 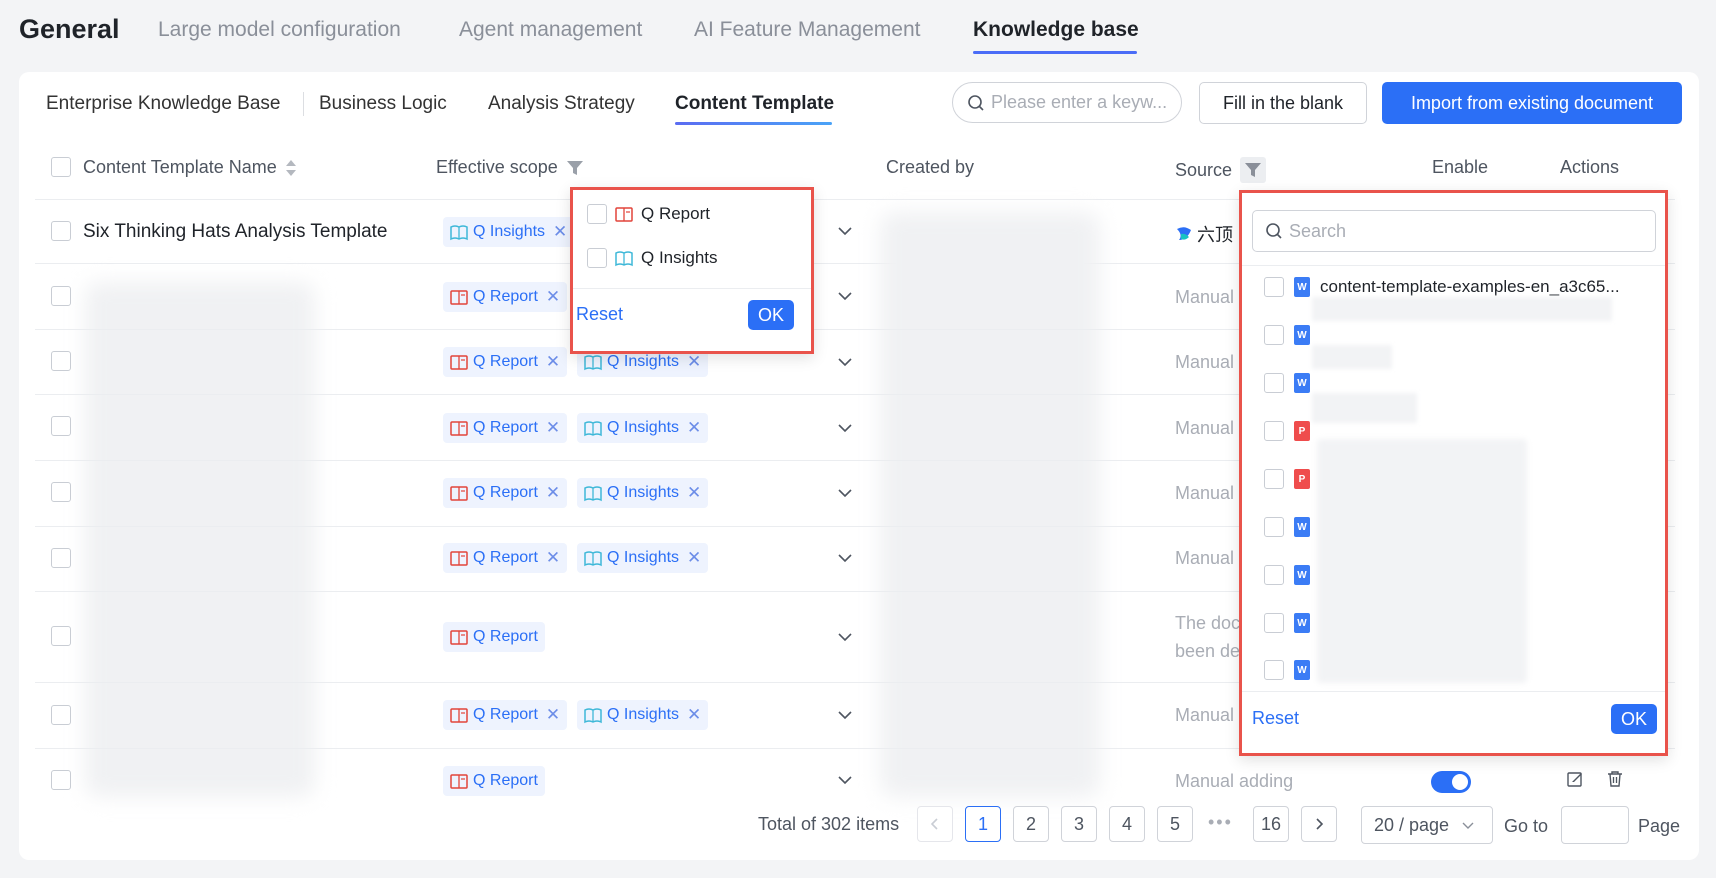 I want to click on tab-agent-management: Agent management, so click(x=550, y=30).